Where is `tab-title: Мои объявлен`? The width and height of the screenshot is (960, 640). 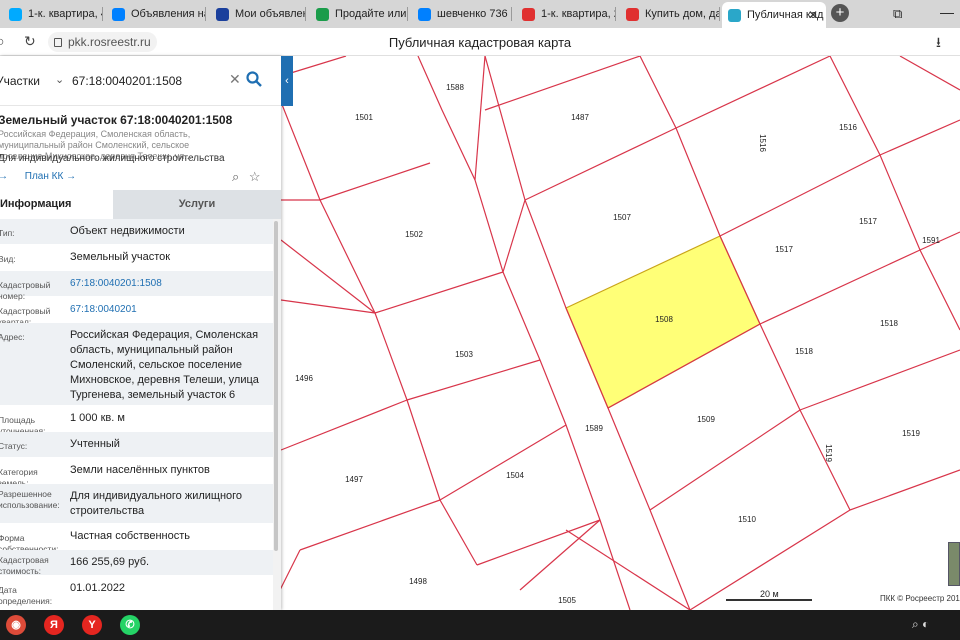 tab-title: Мои объявлен is located at coordinates (270, 14).